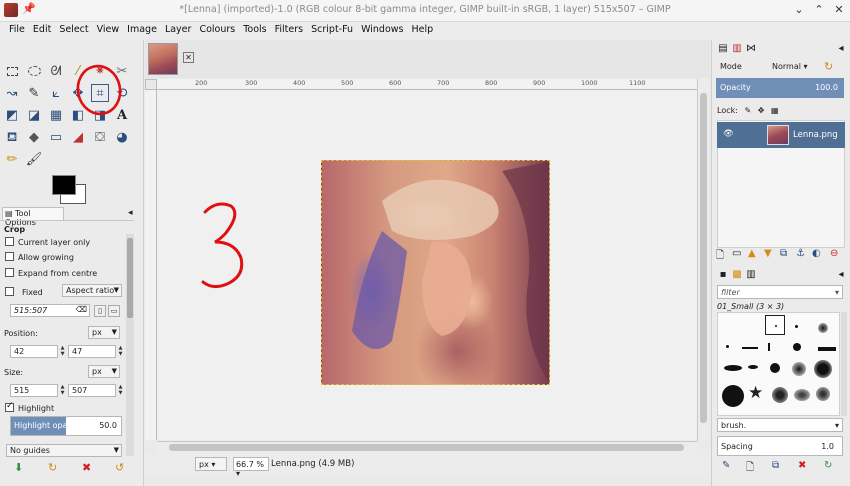  I want to click on canvas-horizontal-scrollbar, so click(427, 447).